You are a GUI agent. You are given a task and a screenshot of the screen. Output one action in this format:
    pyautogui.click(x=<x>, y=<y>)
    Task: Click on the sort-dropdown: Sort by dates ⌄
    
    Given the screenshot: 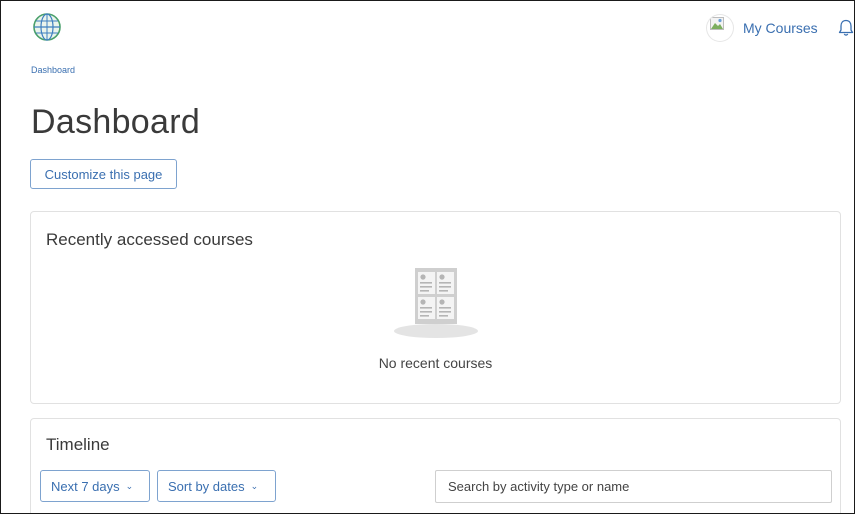 What is the action you would take?
    pyautogui.click(x=216, y=486)
    